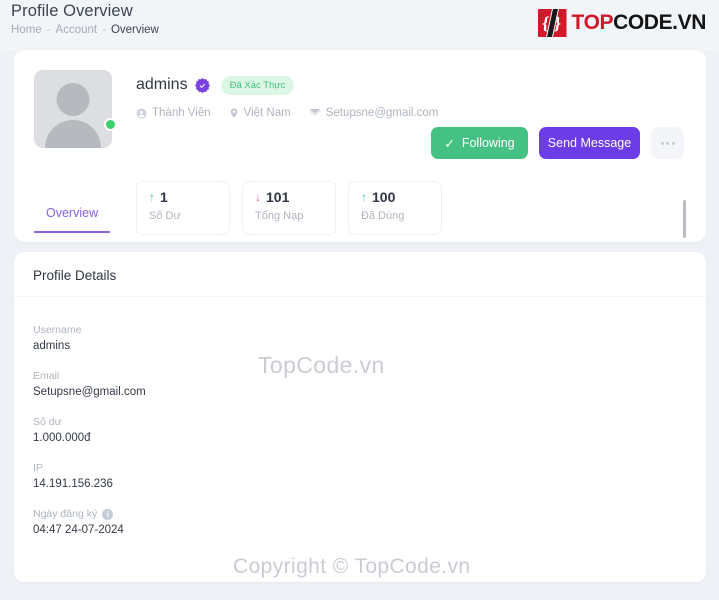 This screenshot has width=719, height=600. What do you see at coordinates (46, 376) in the screenshot?
I see `field-email-label: Email` at bounding box center [46, 376].